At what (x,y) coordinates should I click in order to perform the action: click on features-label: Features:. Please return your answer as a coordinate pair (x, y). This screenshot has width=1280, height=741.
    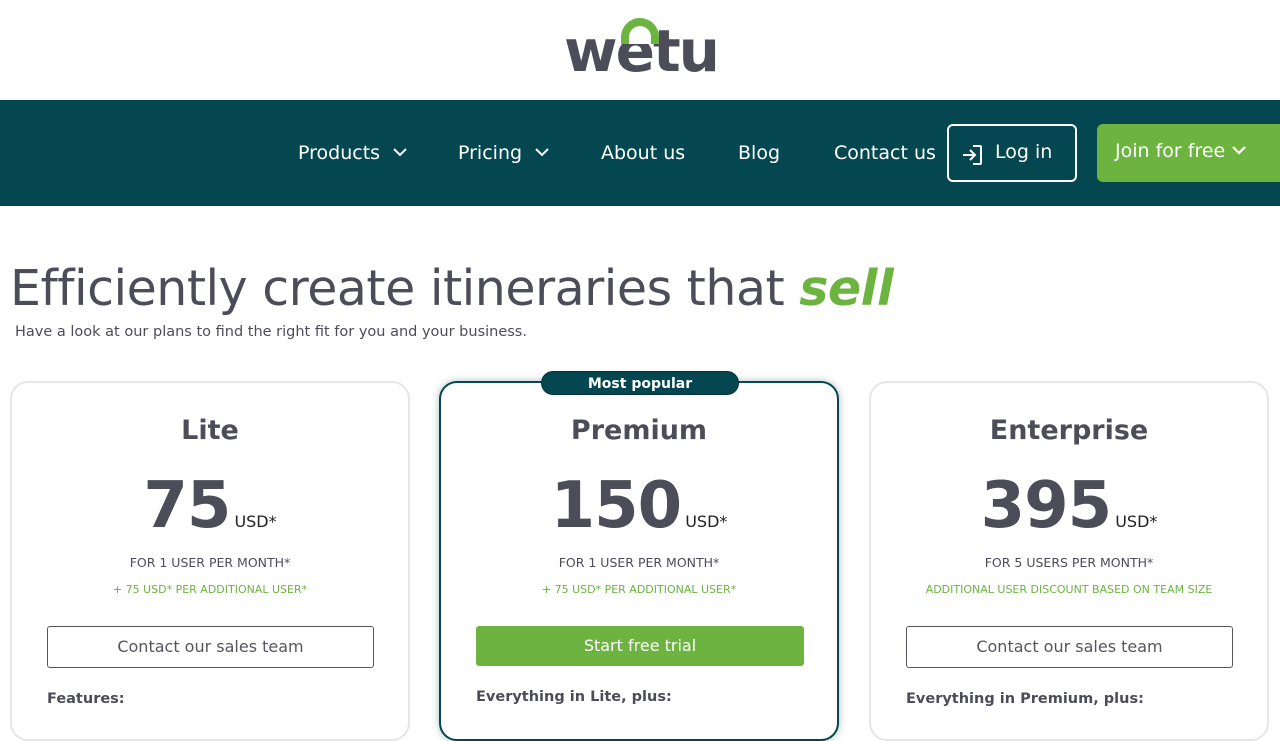
    Looking at the image, I should click on (86, 699).